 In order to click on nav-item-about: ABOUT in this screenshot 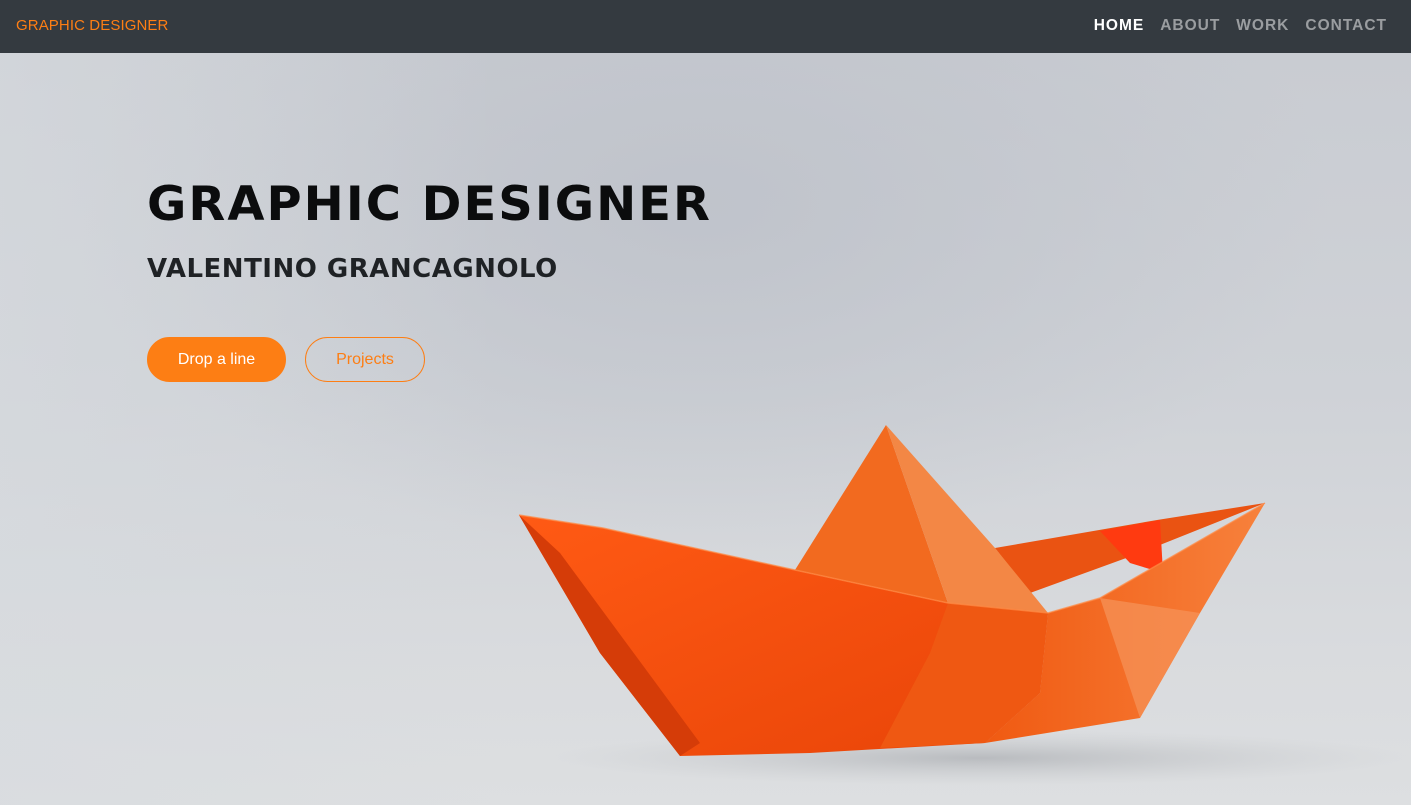, I will do `click(1190, 26)`.